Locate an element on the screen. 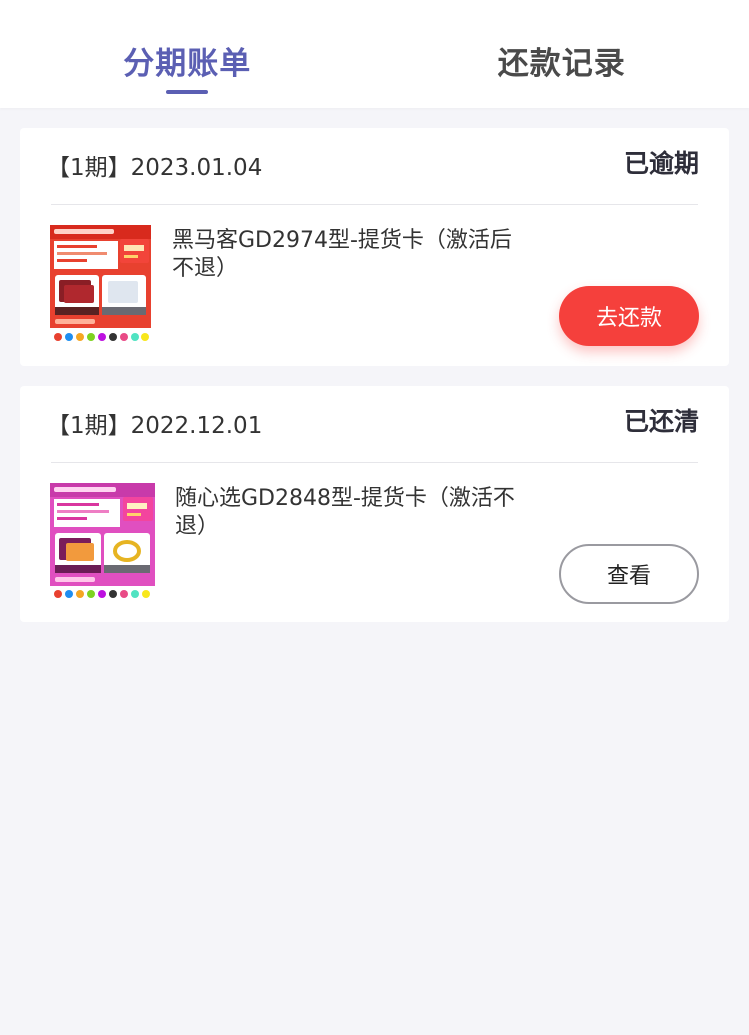 The image size is (749, 1035). bill-period: 【1期】2022.12.01 is located at coordinates (155, 426).